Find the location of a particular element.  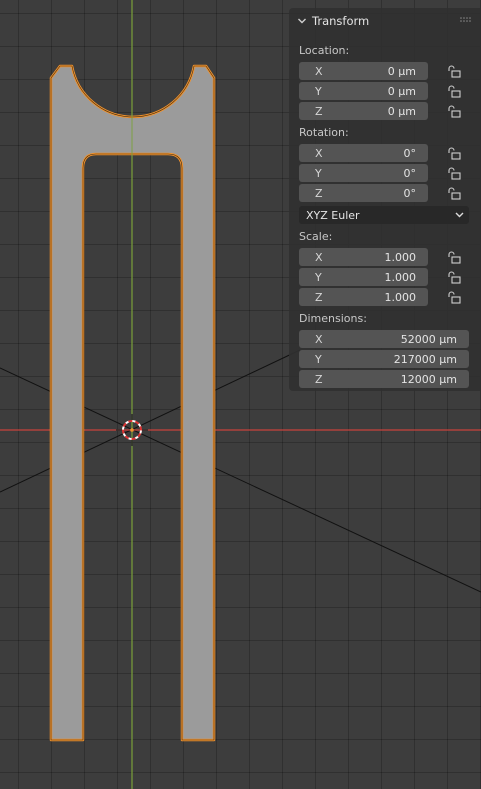

grip-icon is located at coordinates (466, 20).